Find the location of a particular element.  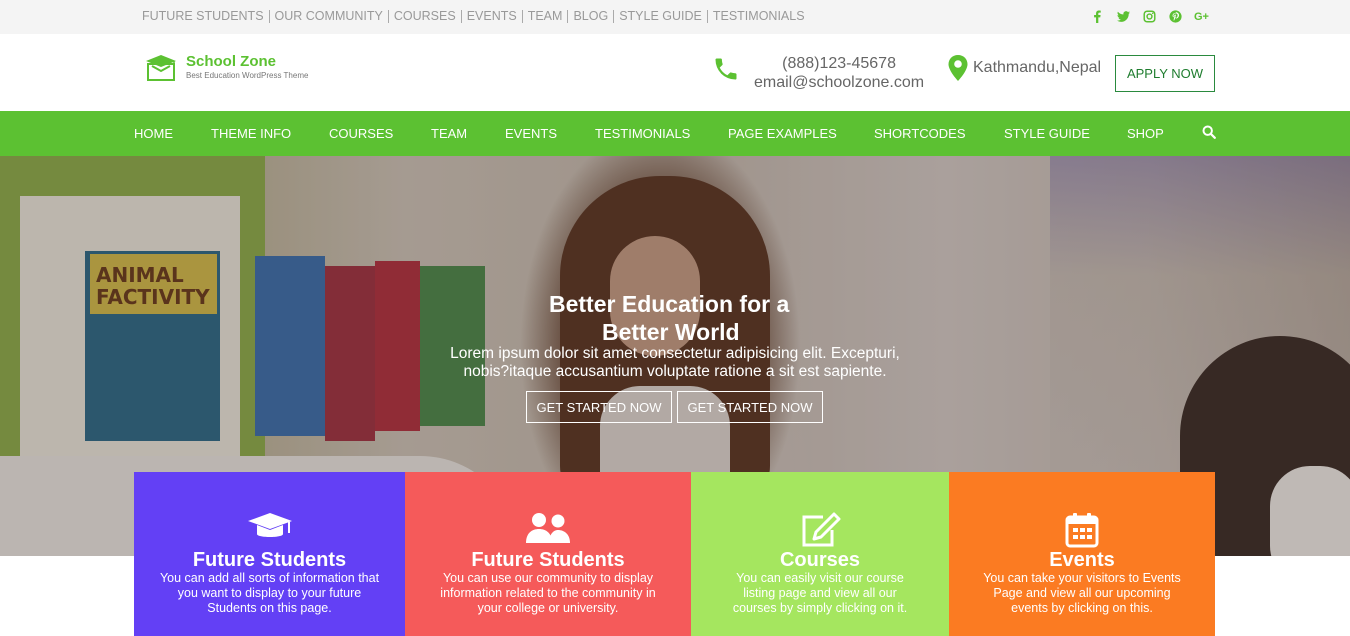

pinterest-icon is located at coordinates (1175, 16).